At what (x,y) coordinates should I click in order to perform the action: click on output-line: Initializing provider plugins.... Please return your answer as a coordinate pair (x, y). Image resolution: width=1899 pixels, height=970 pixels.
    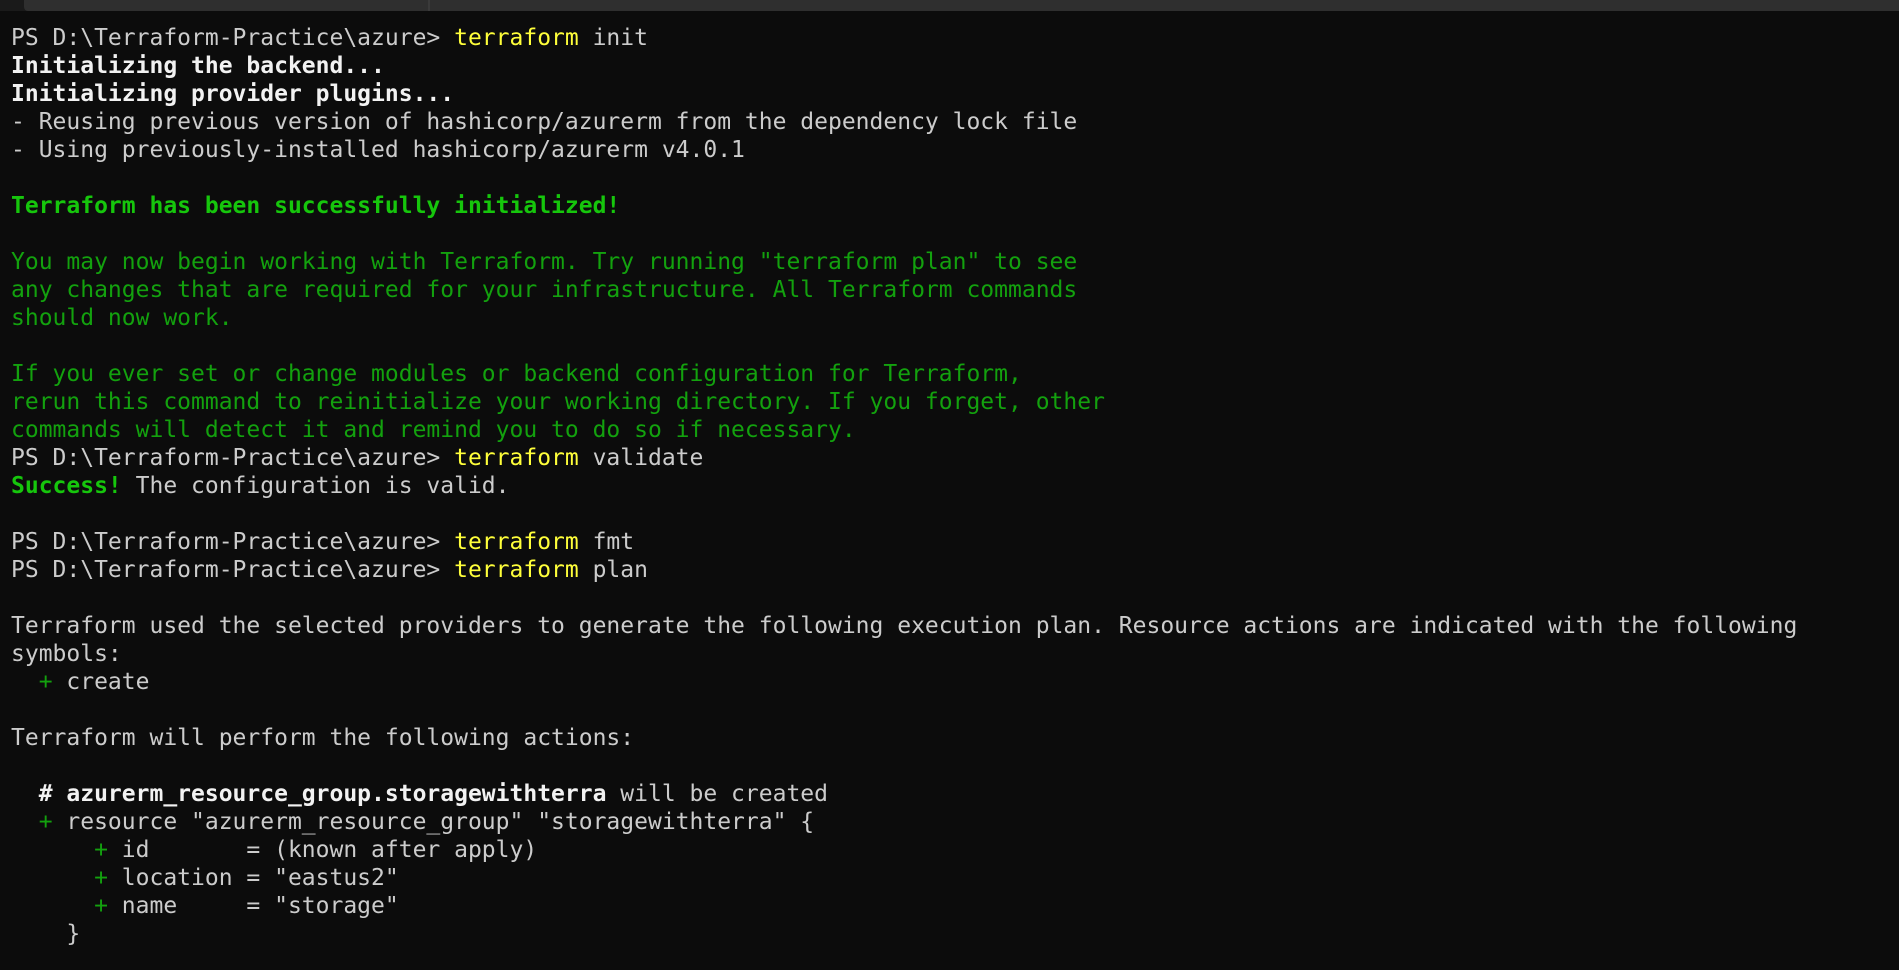
    Looking at the image, I should click on (233, 94).